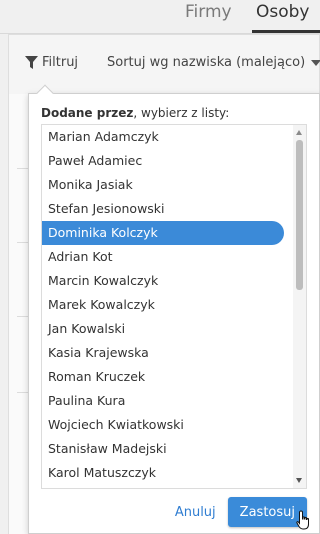  I want to click on tab-bar: Firmy Osoby, so click(160, 17).